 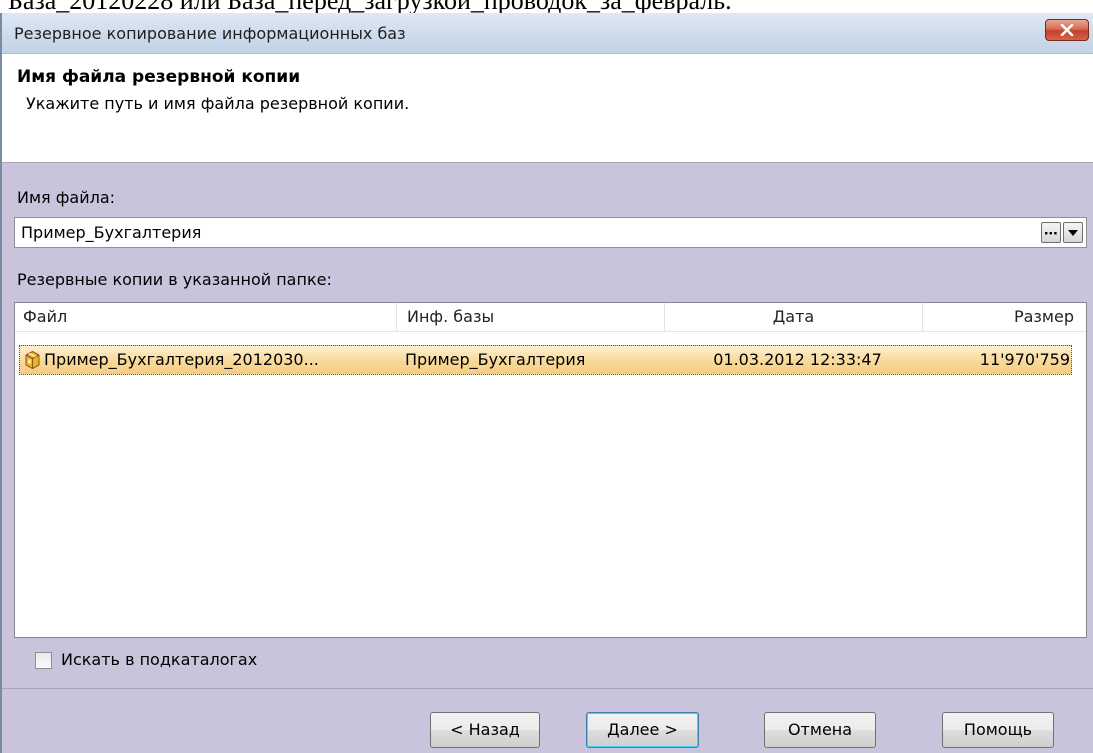 What do you see at coordinates (210, 33) in the screenshot?
I see `window-title: Резервное копирование информационных баз` at bounding box center [210, 33].